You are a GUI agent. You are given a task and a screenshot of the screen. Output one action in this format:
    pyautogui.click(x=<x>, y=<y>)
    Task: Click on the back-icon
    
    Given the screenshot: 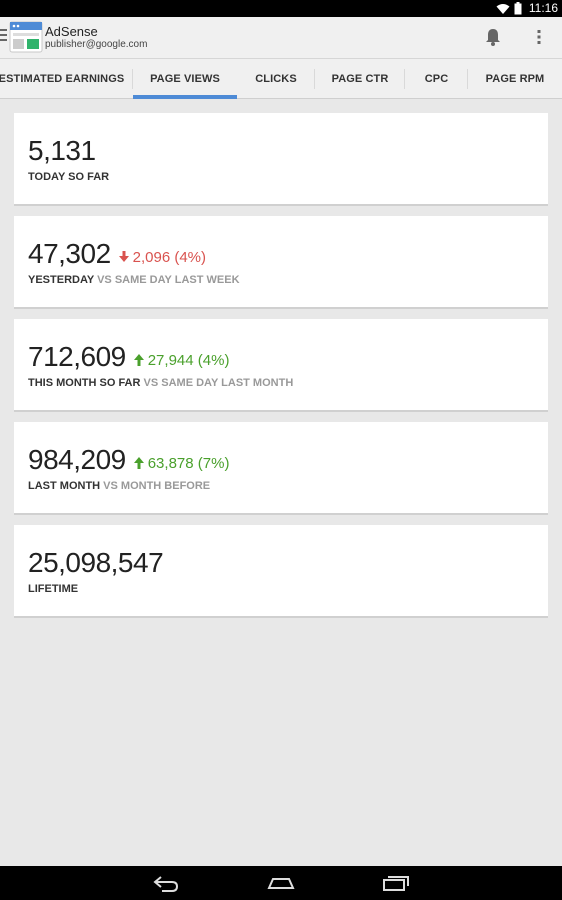 What is the action you would take?
    pyautogui.click(x=166, y=883)
    